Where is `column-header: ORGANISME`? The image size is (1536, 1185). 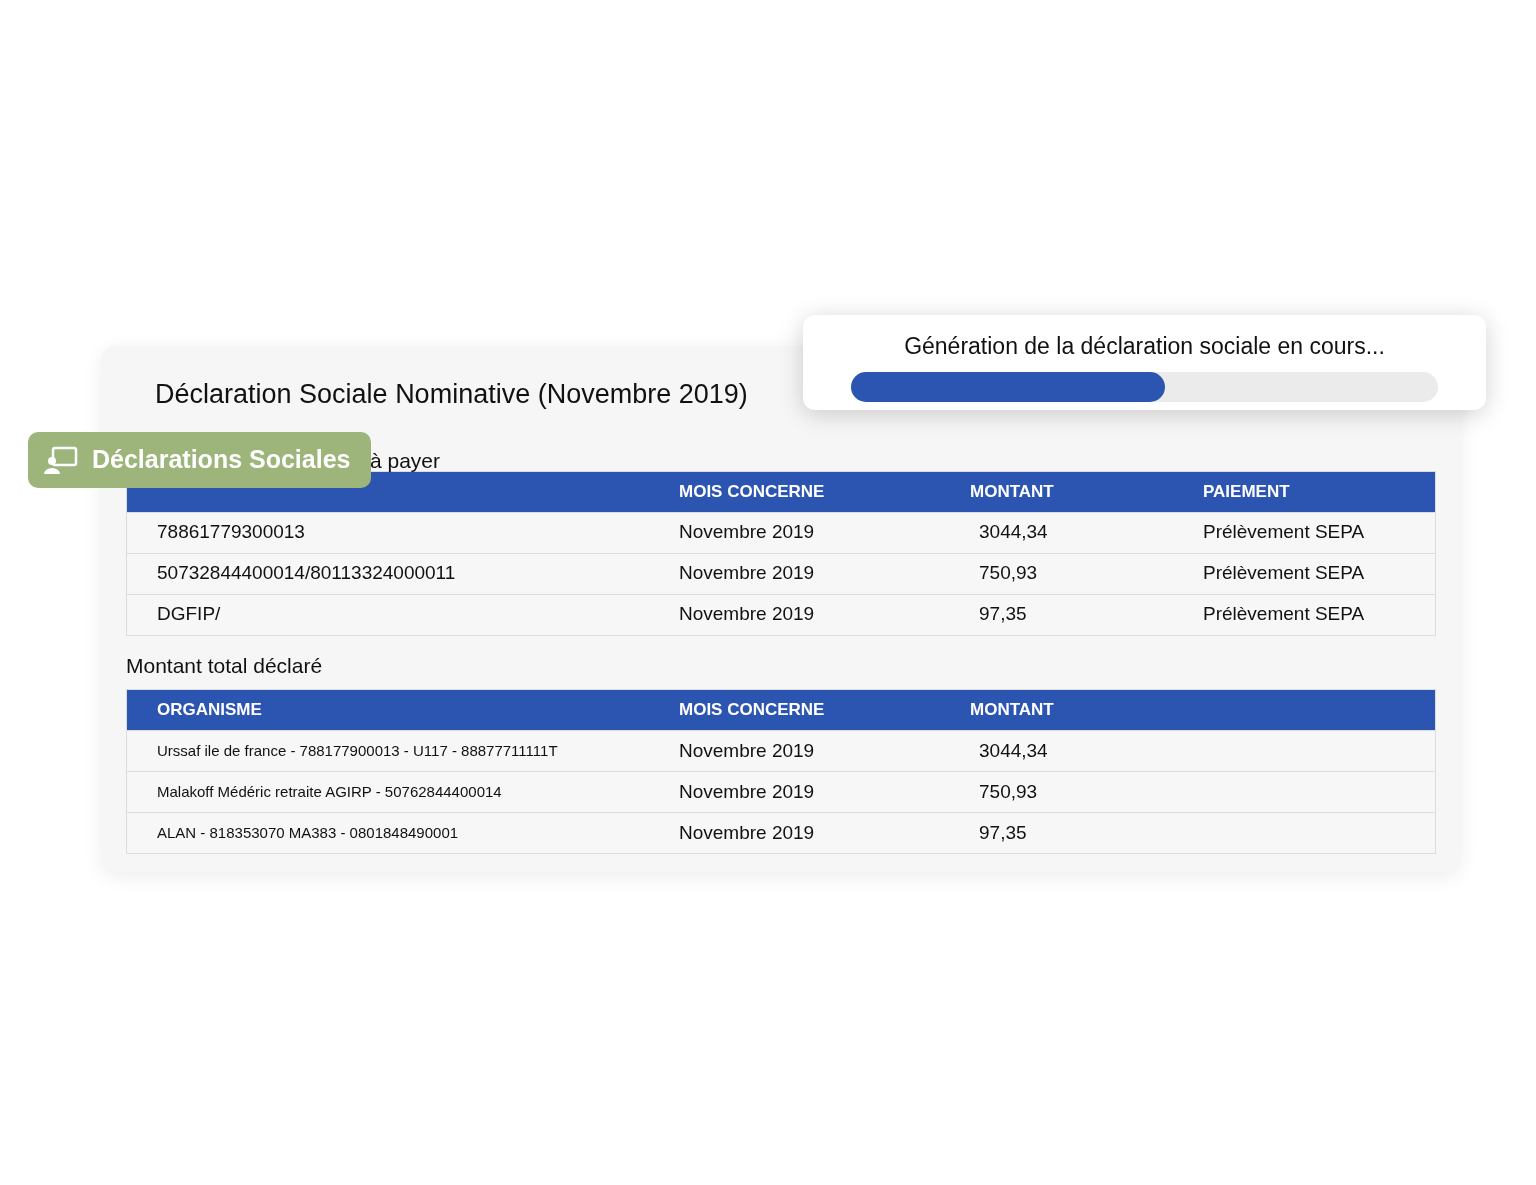 column-header: ORGANISME is located at coordinates (210, 710).